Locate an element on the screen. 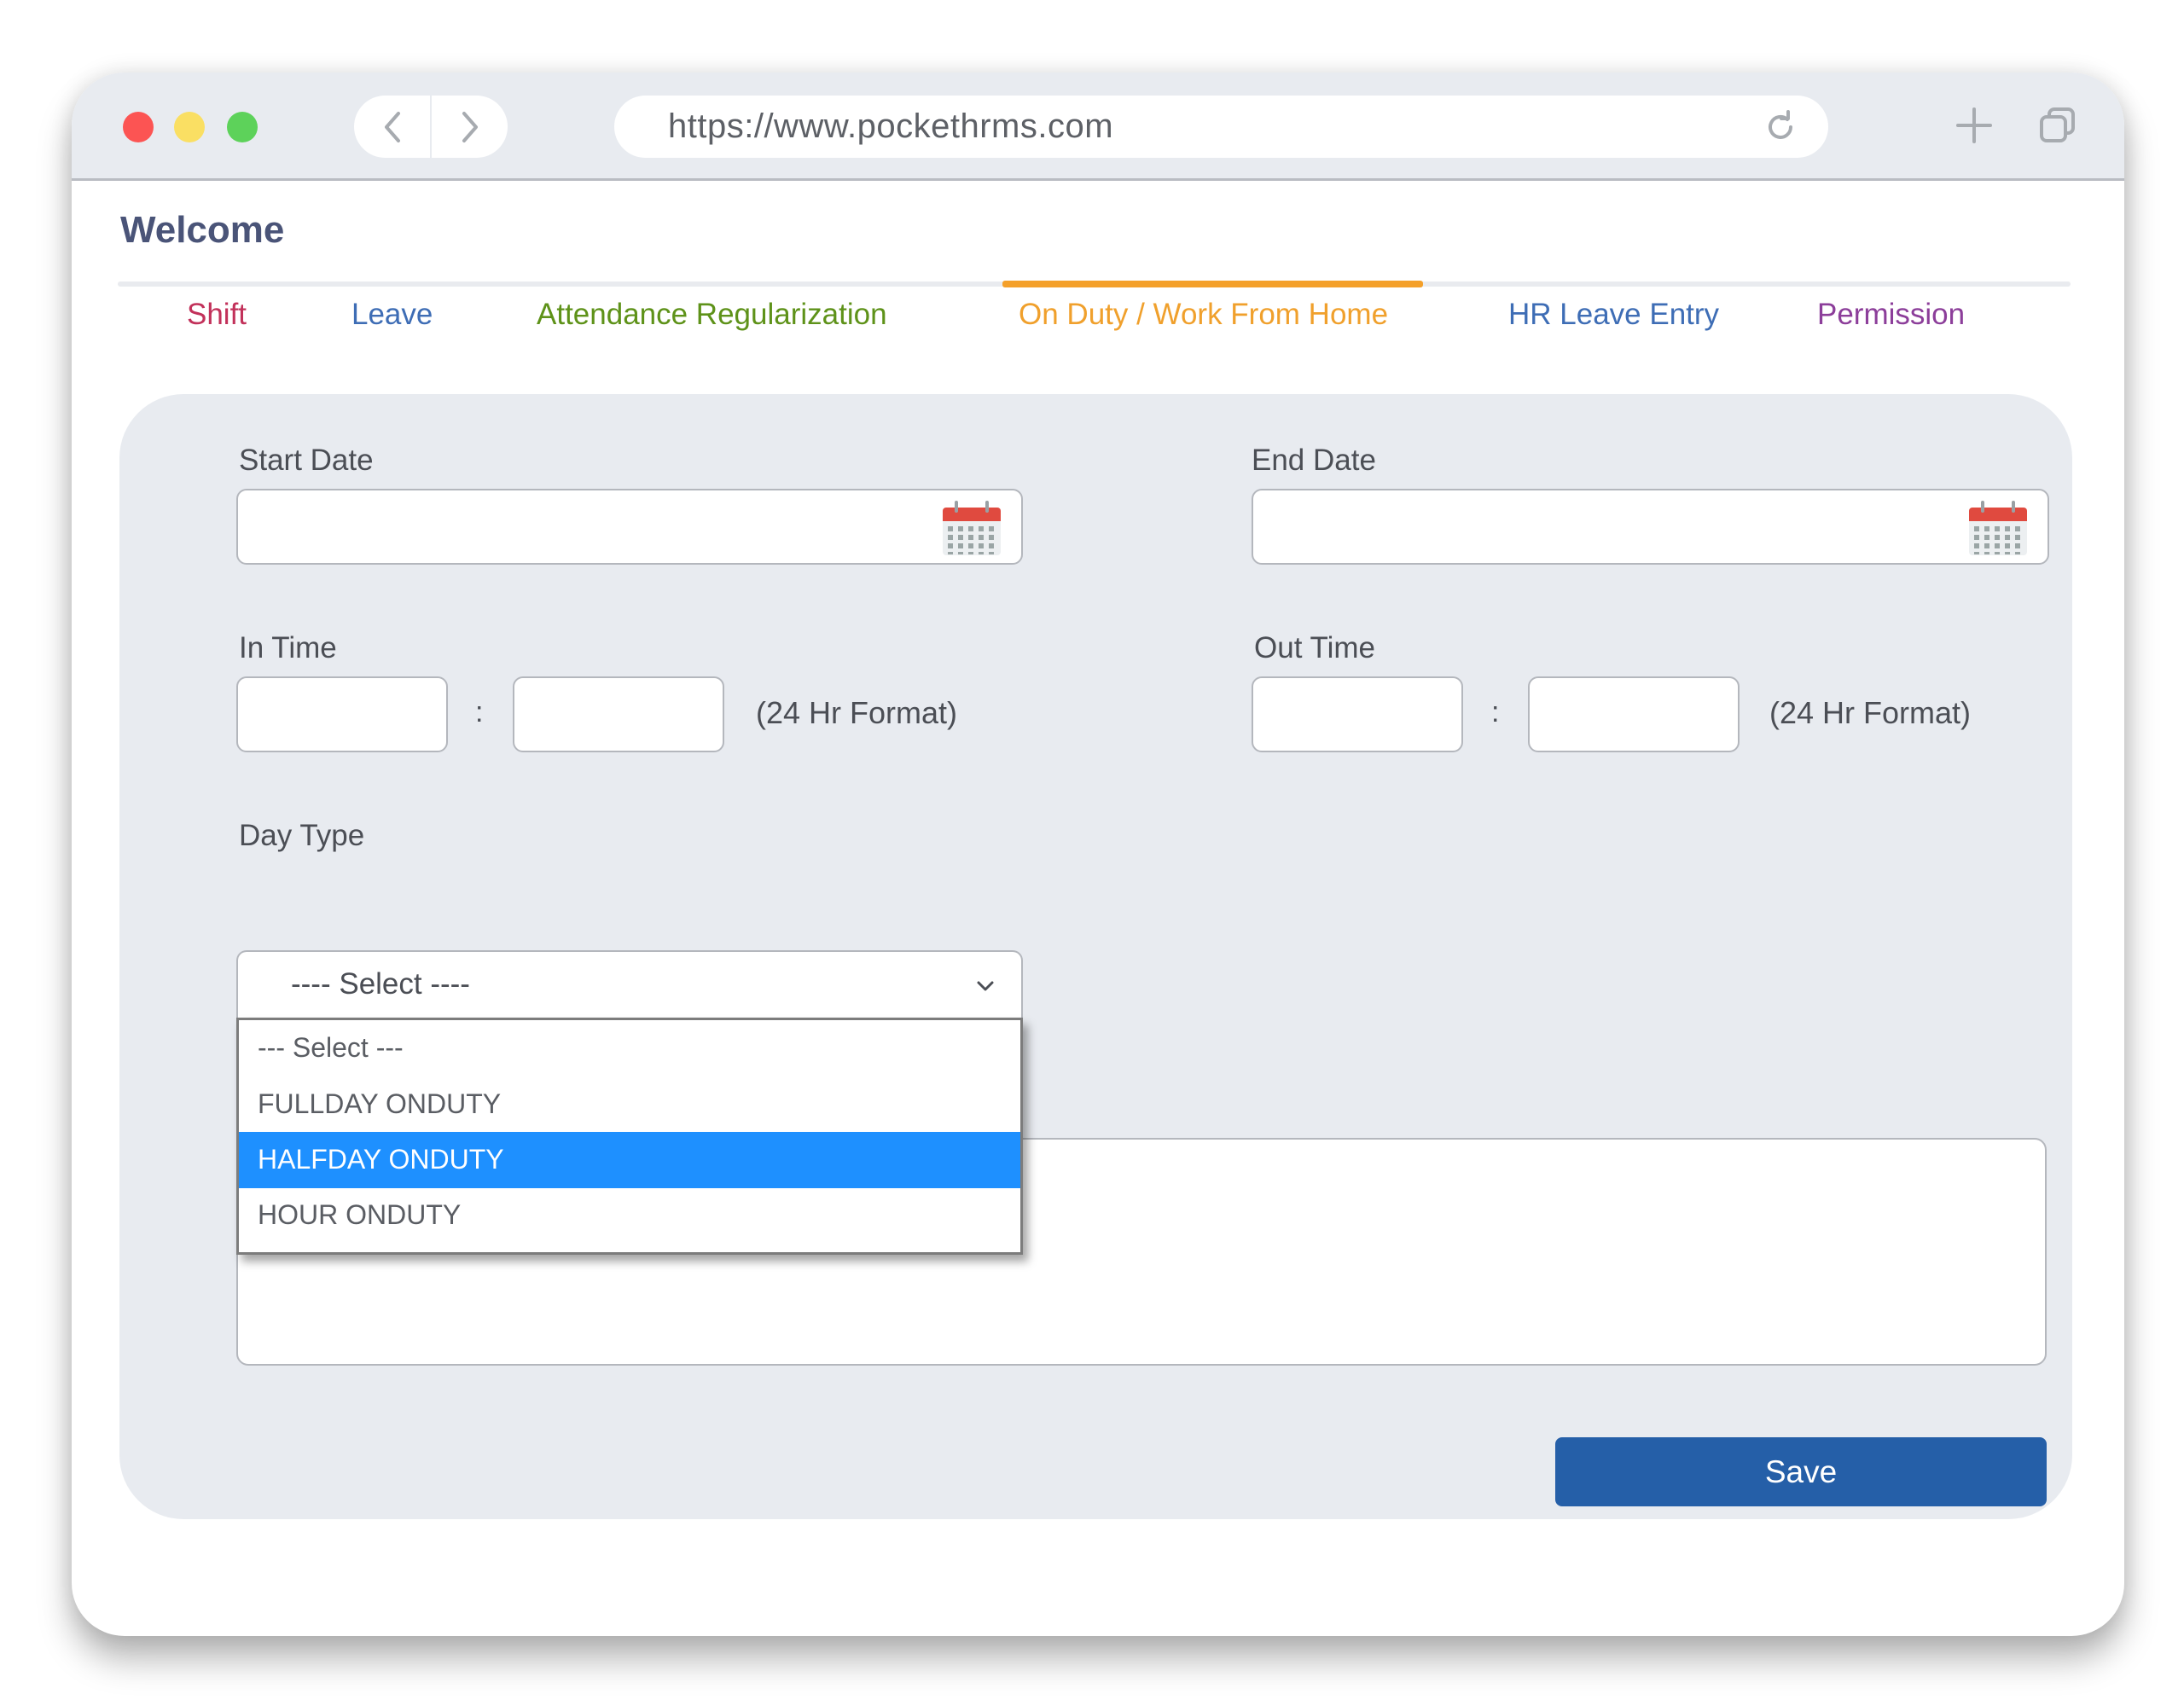  day-type-option-halfday: HALFDAY ONDUTY is located at coordinates (629, 1160).